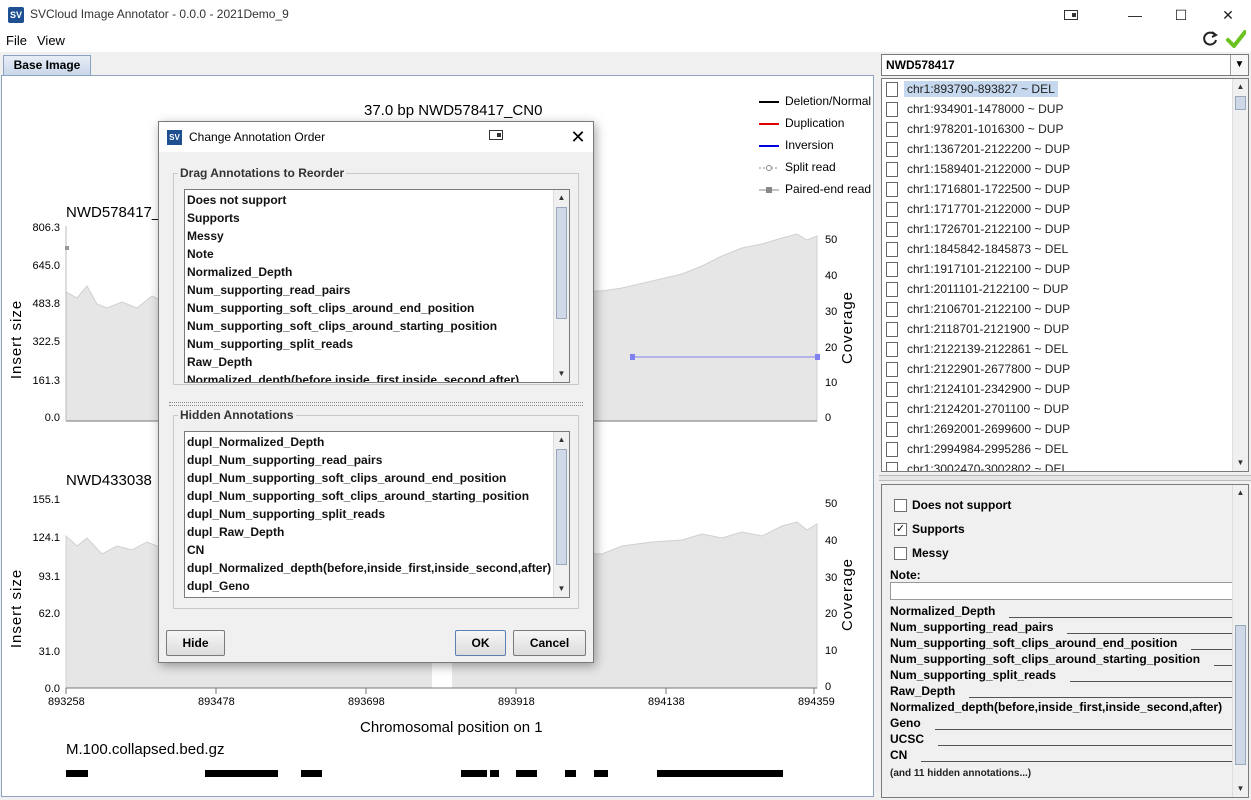  What do you see at coordinates (979, 192) in the screenshot?
I see `sv-list-item: chr1:1716801-1722500 ~ DUP` at bounding box center [979, 192].